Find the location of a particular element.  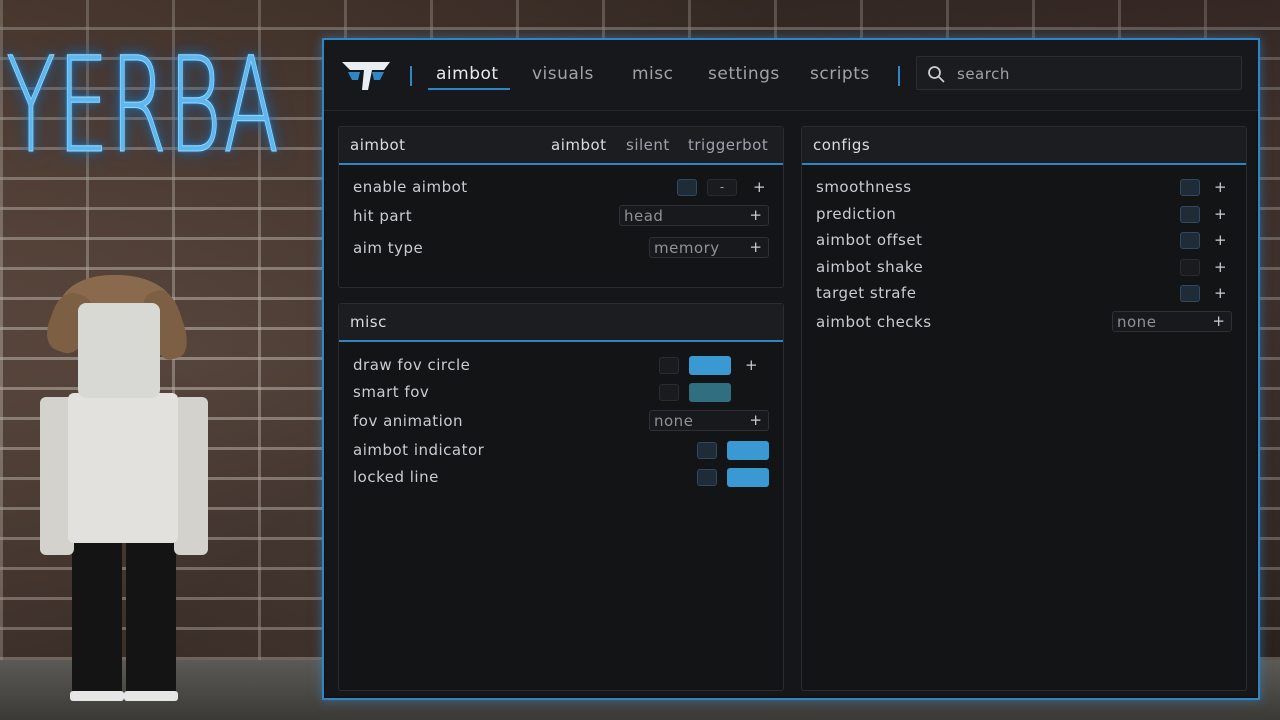

prediction-checkbox is located at coordinates (1190, 214).